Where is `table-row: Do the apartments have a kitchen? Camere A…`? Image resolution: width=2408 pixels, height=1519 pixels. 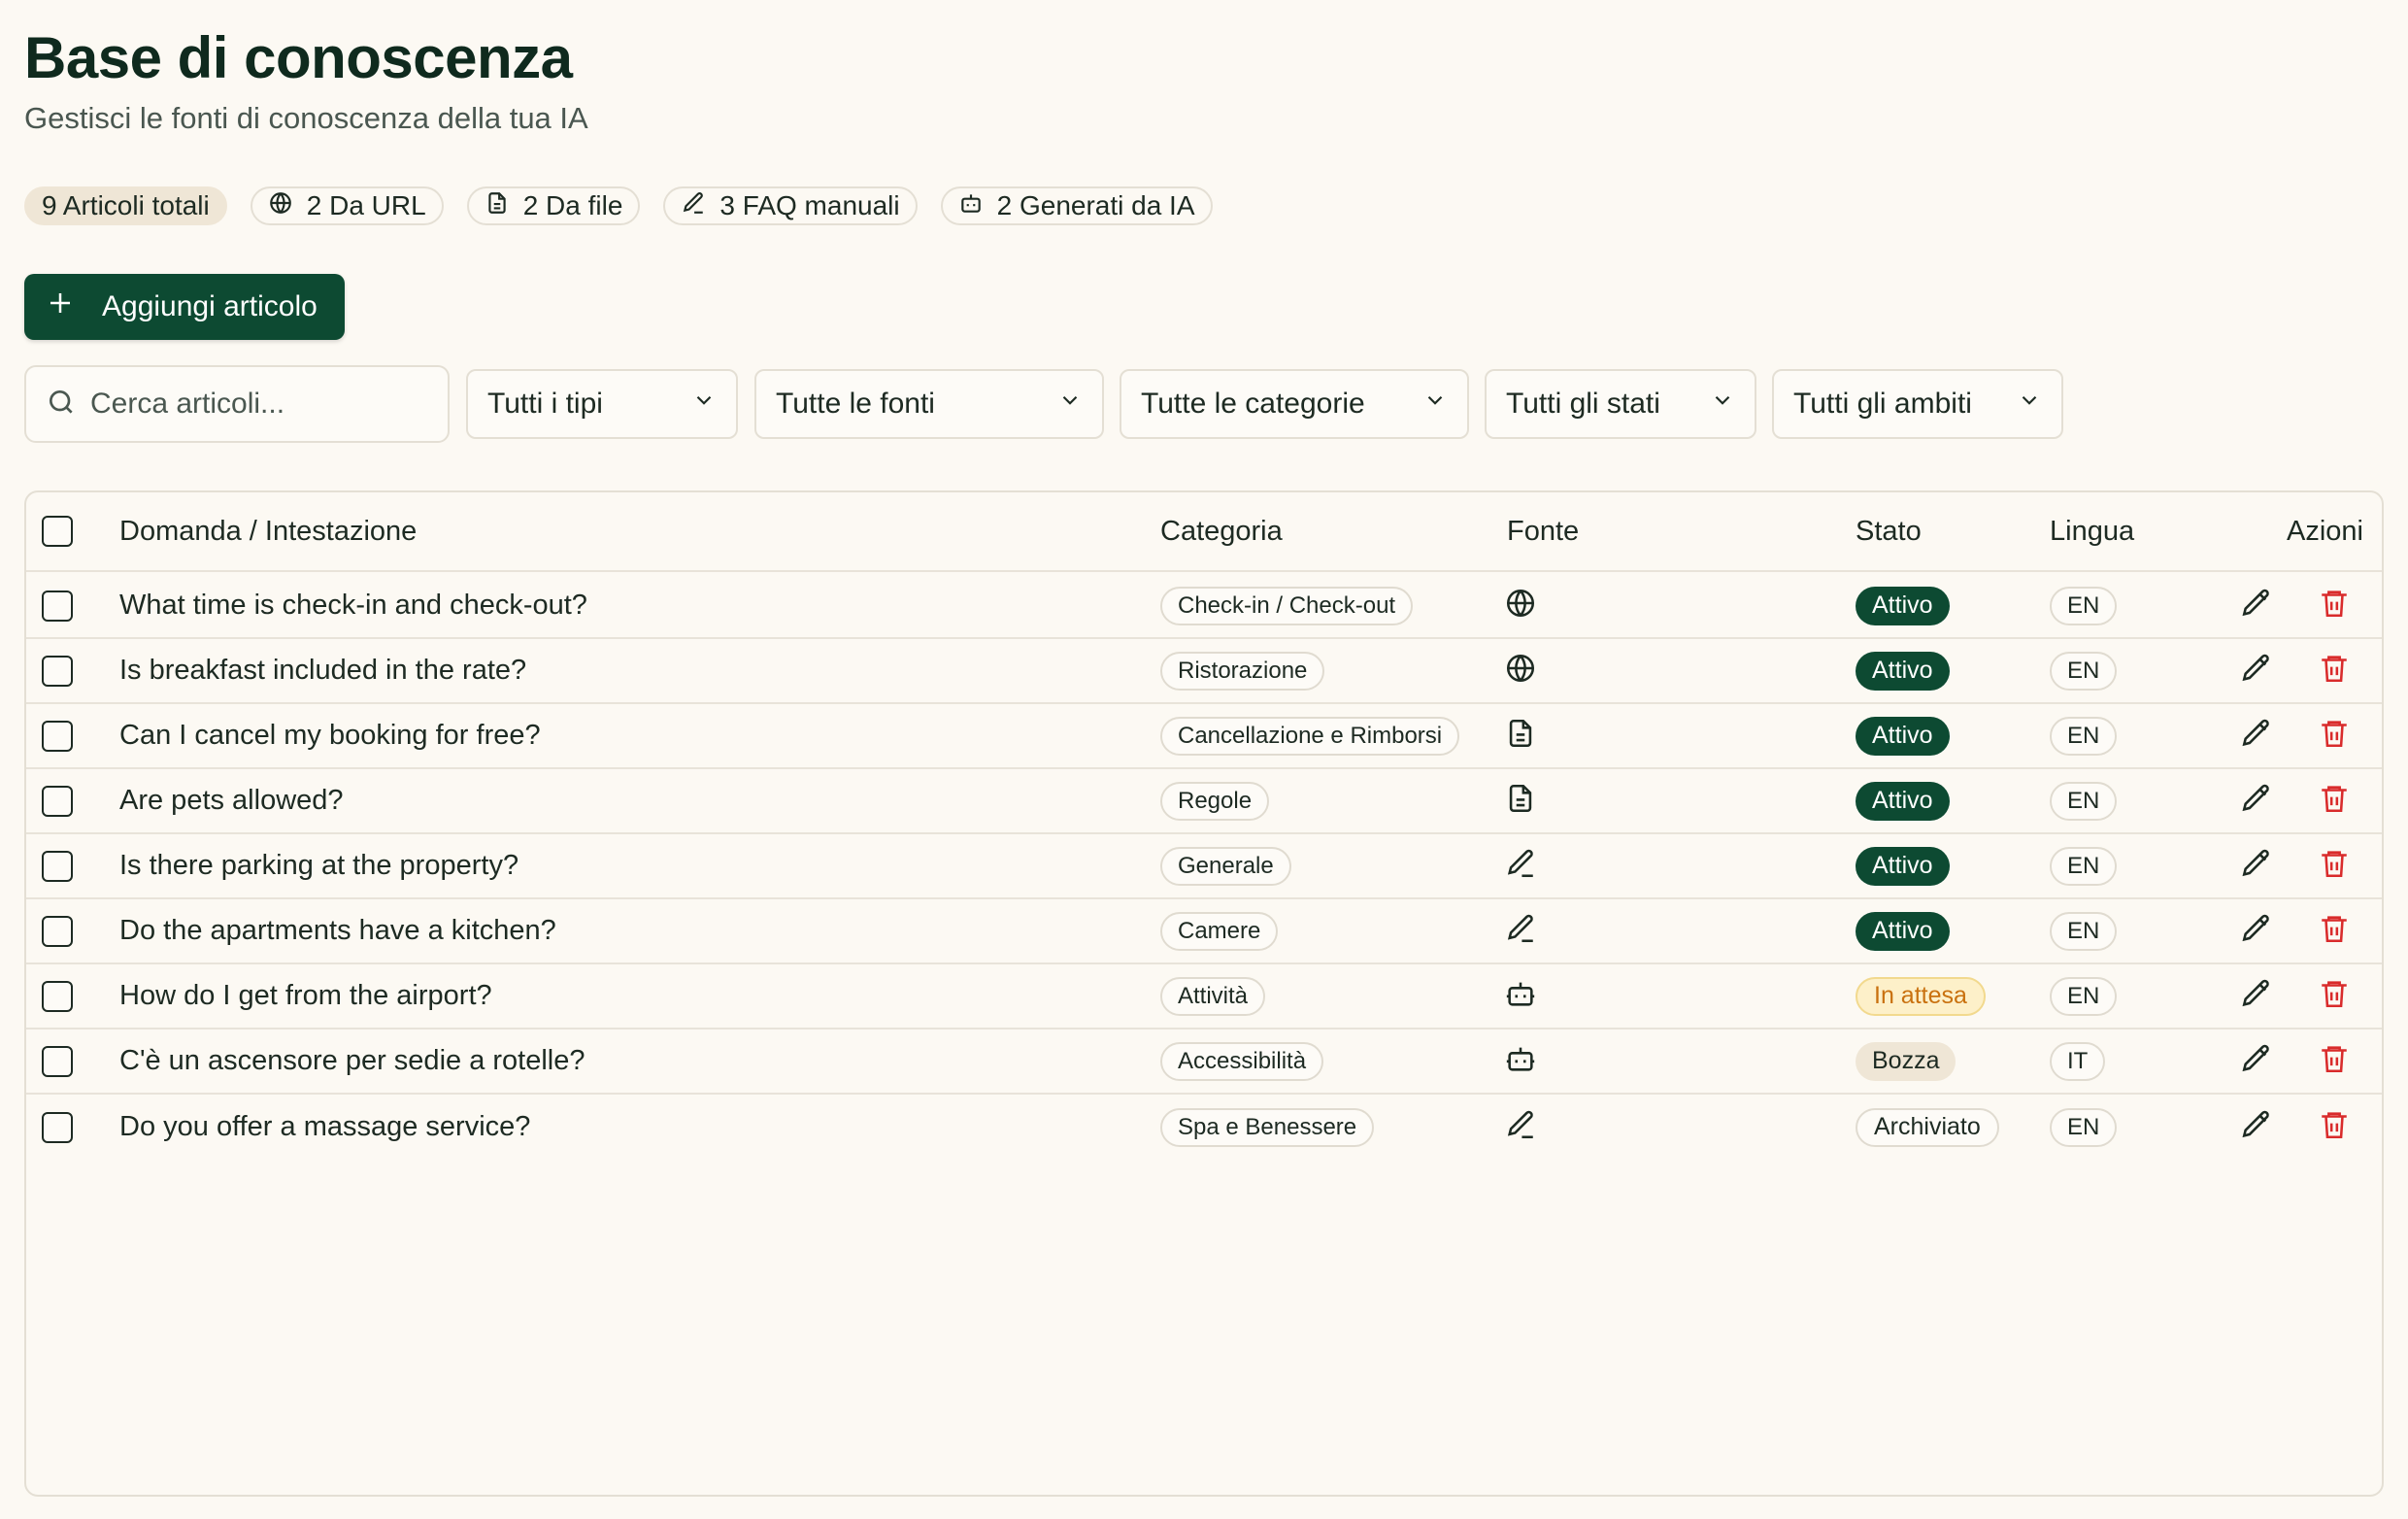
table-row: Do the apartments have a kitchen? Camere A… is located at coordinates (1204, 931).